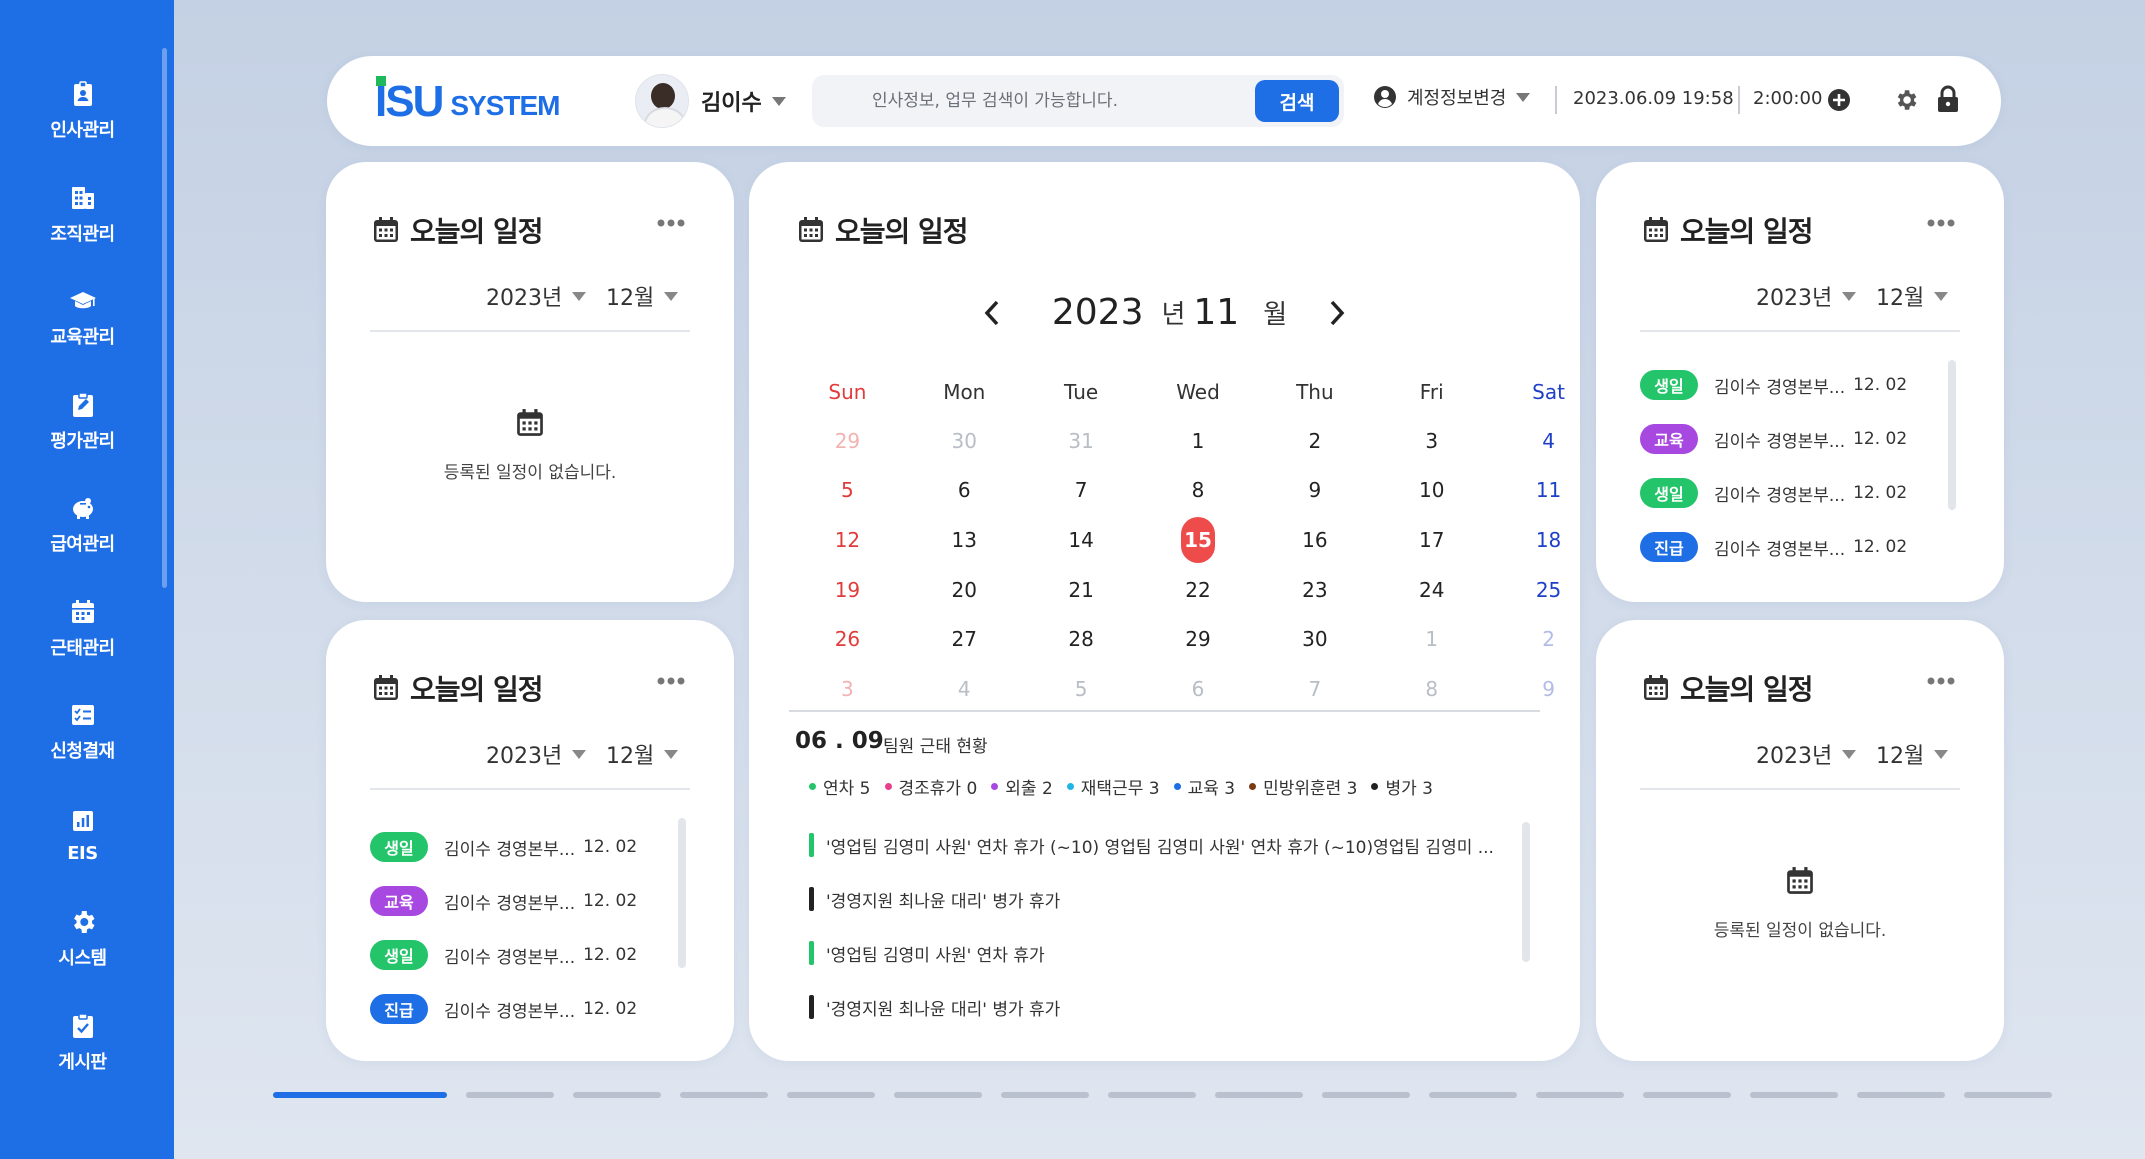 The image size is (2145, 1159). I want to click on calendar-day-today: 15, so click(1198, 540).